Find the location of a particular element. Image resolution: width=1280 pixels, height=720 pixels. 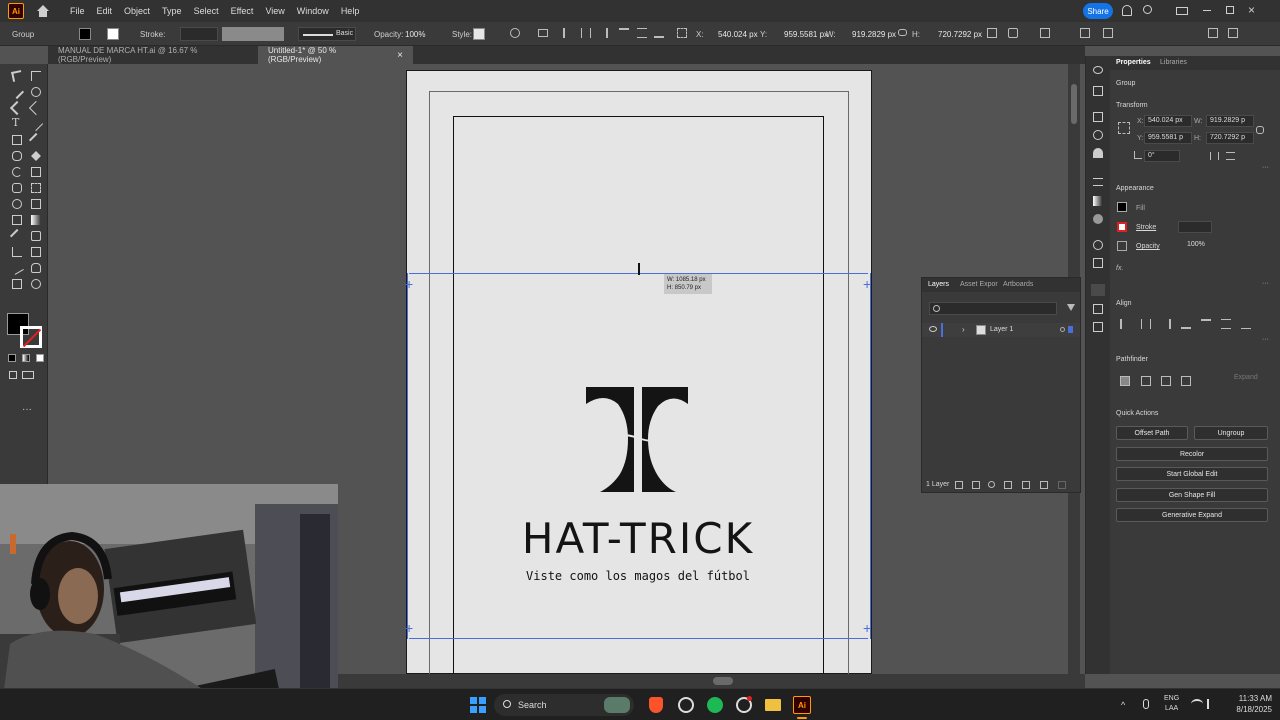

perspective-grid-icon is located at coordinates (17, 220).